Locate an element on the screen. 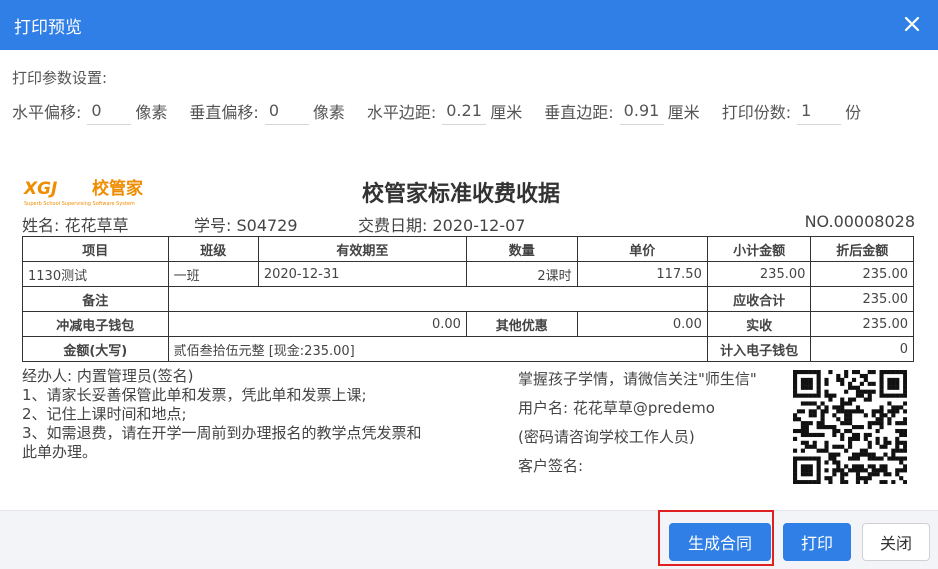 The width and height of the screenshot is (938, 569). student-name: 姓名: 花花草草 is located at coordinates (75, 225).